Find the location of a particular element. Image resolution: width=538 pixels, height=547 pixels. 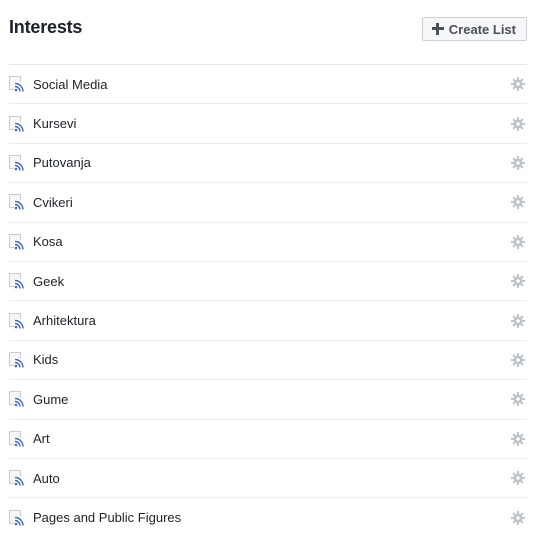

interest-list-item: Auto is located at coordinates (268, 479).